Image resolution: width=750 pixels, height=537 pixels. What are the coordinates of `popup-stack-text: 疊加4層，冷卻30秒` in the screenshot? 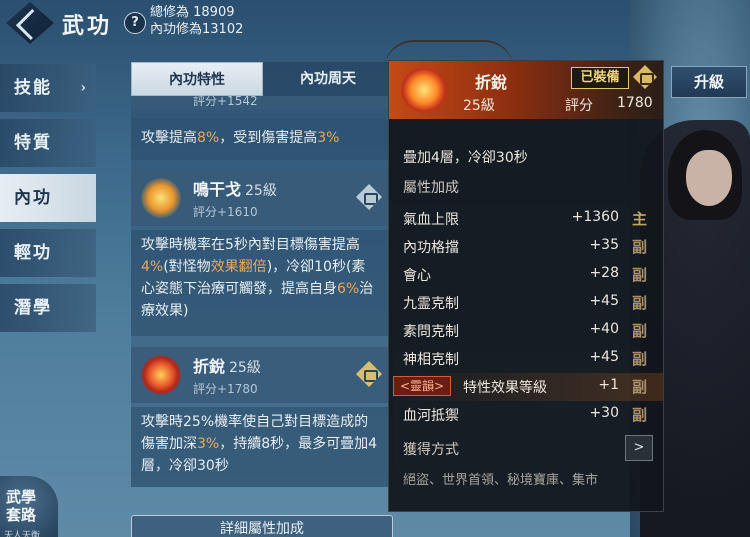 It's located at (465, 158).